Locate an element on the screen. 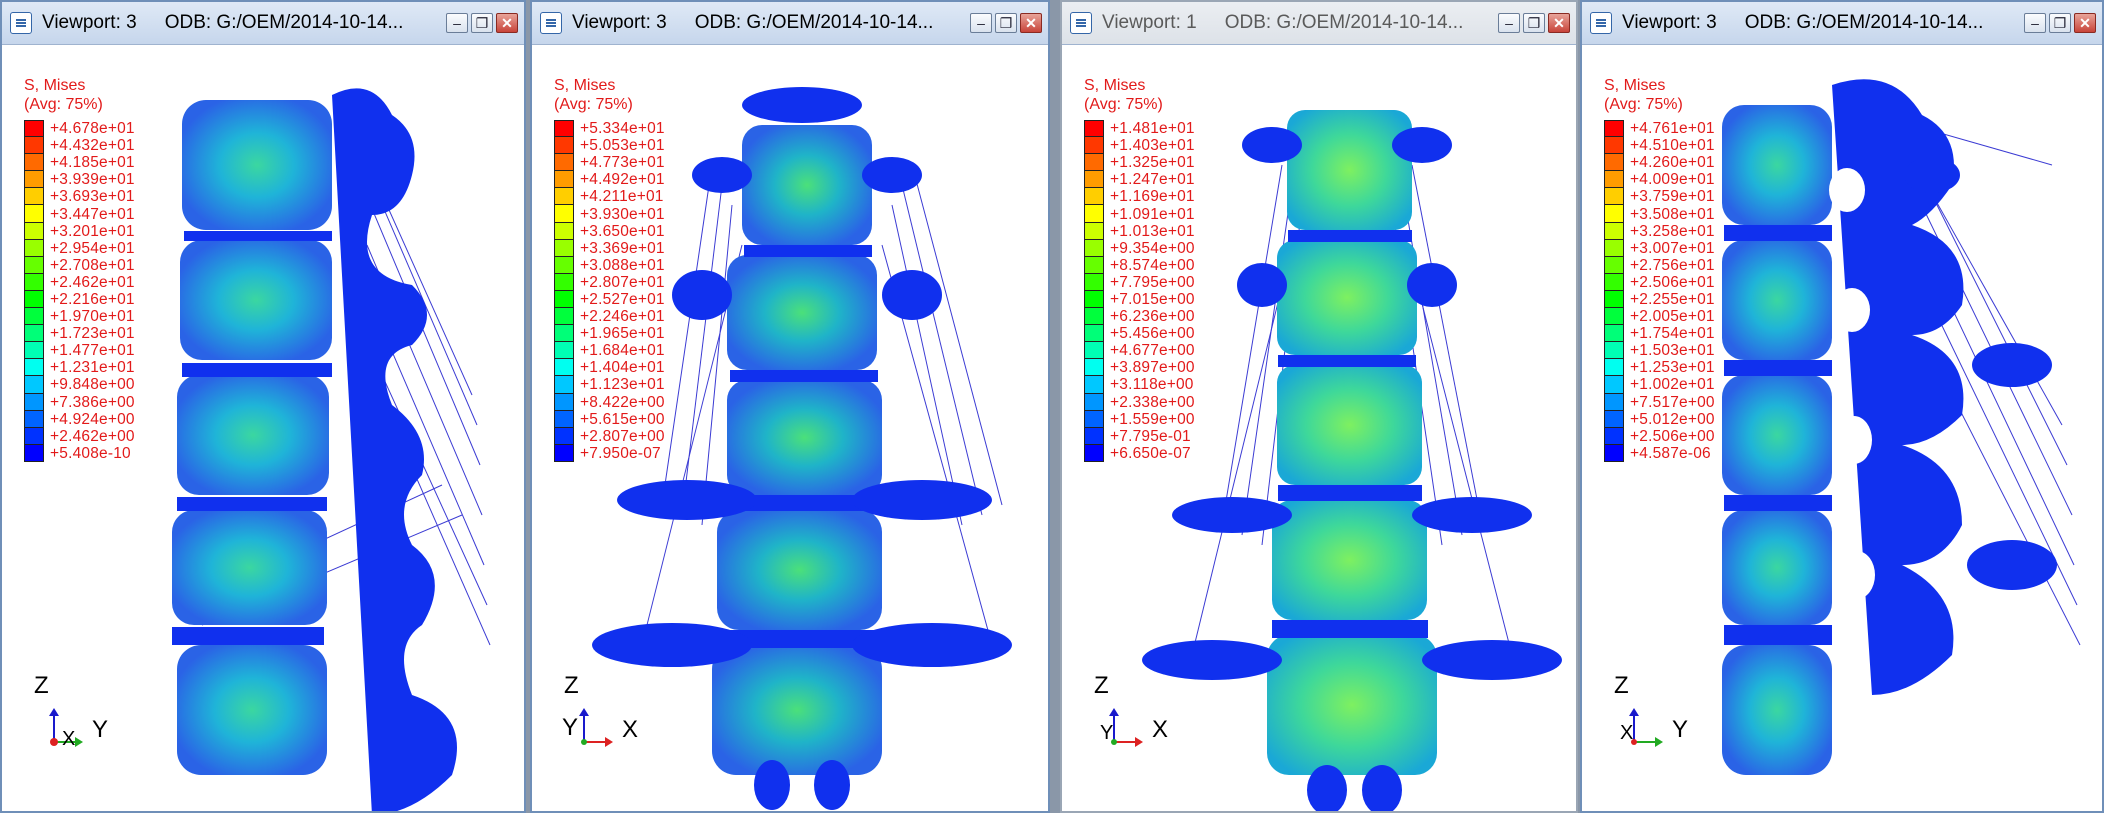 The height and width of the screenshot is (813, 2104). legend-row: +2.462e+01 is located at coordinates (79, 282).